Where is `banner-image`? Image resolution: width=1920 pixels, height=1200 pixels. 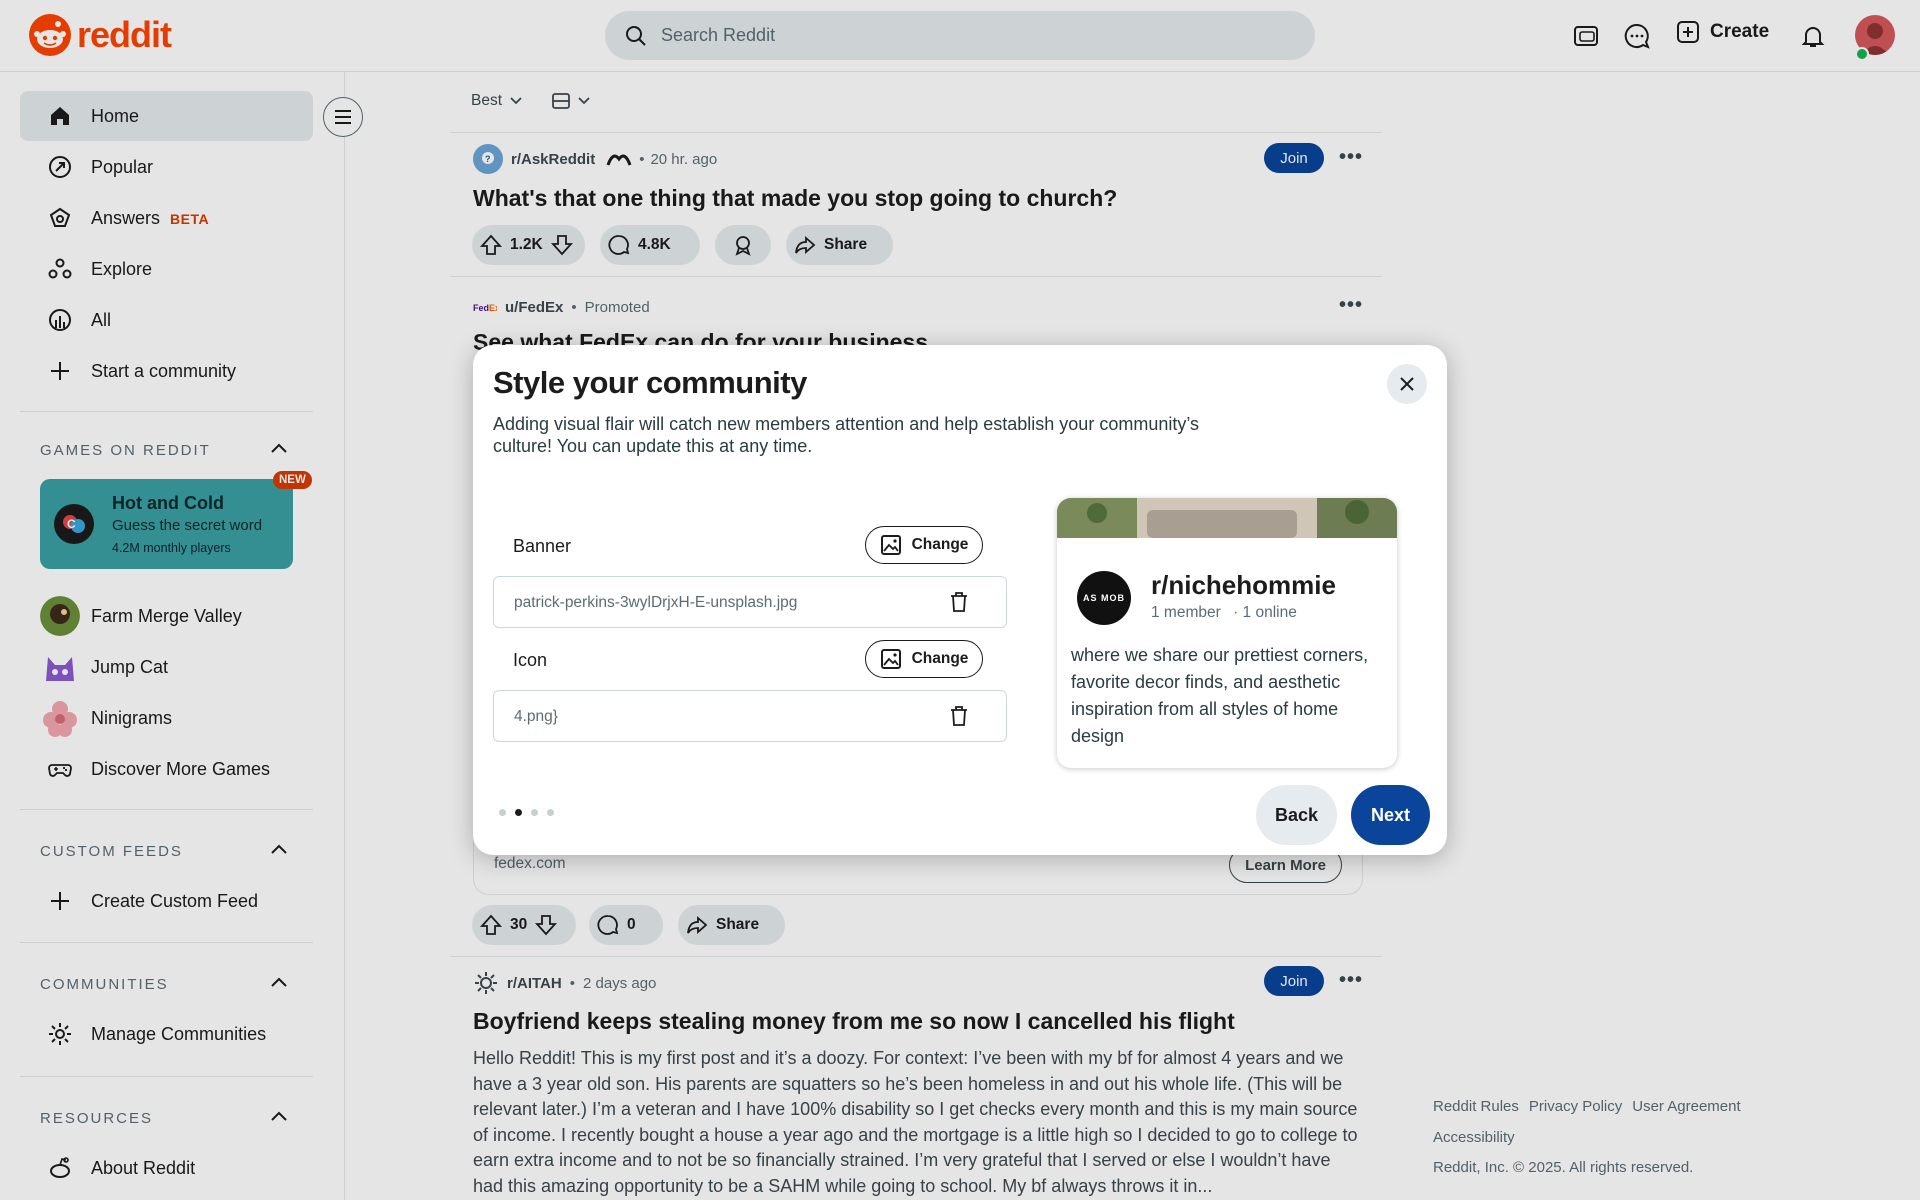 banner-image is located at coordinates (1227, 518).